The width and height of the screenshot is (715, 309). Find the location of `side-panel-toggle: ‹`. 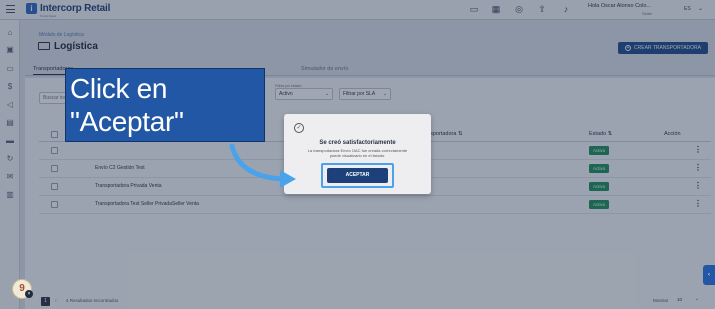

side-panel-toggle: ‹ is located at coordinates (709, 275).